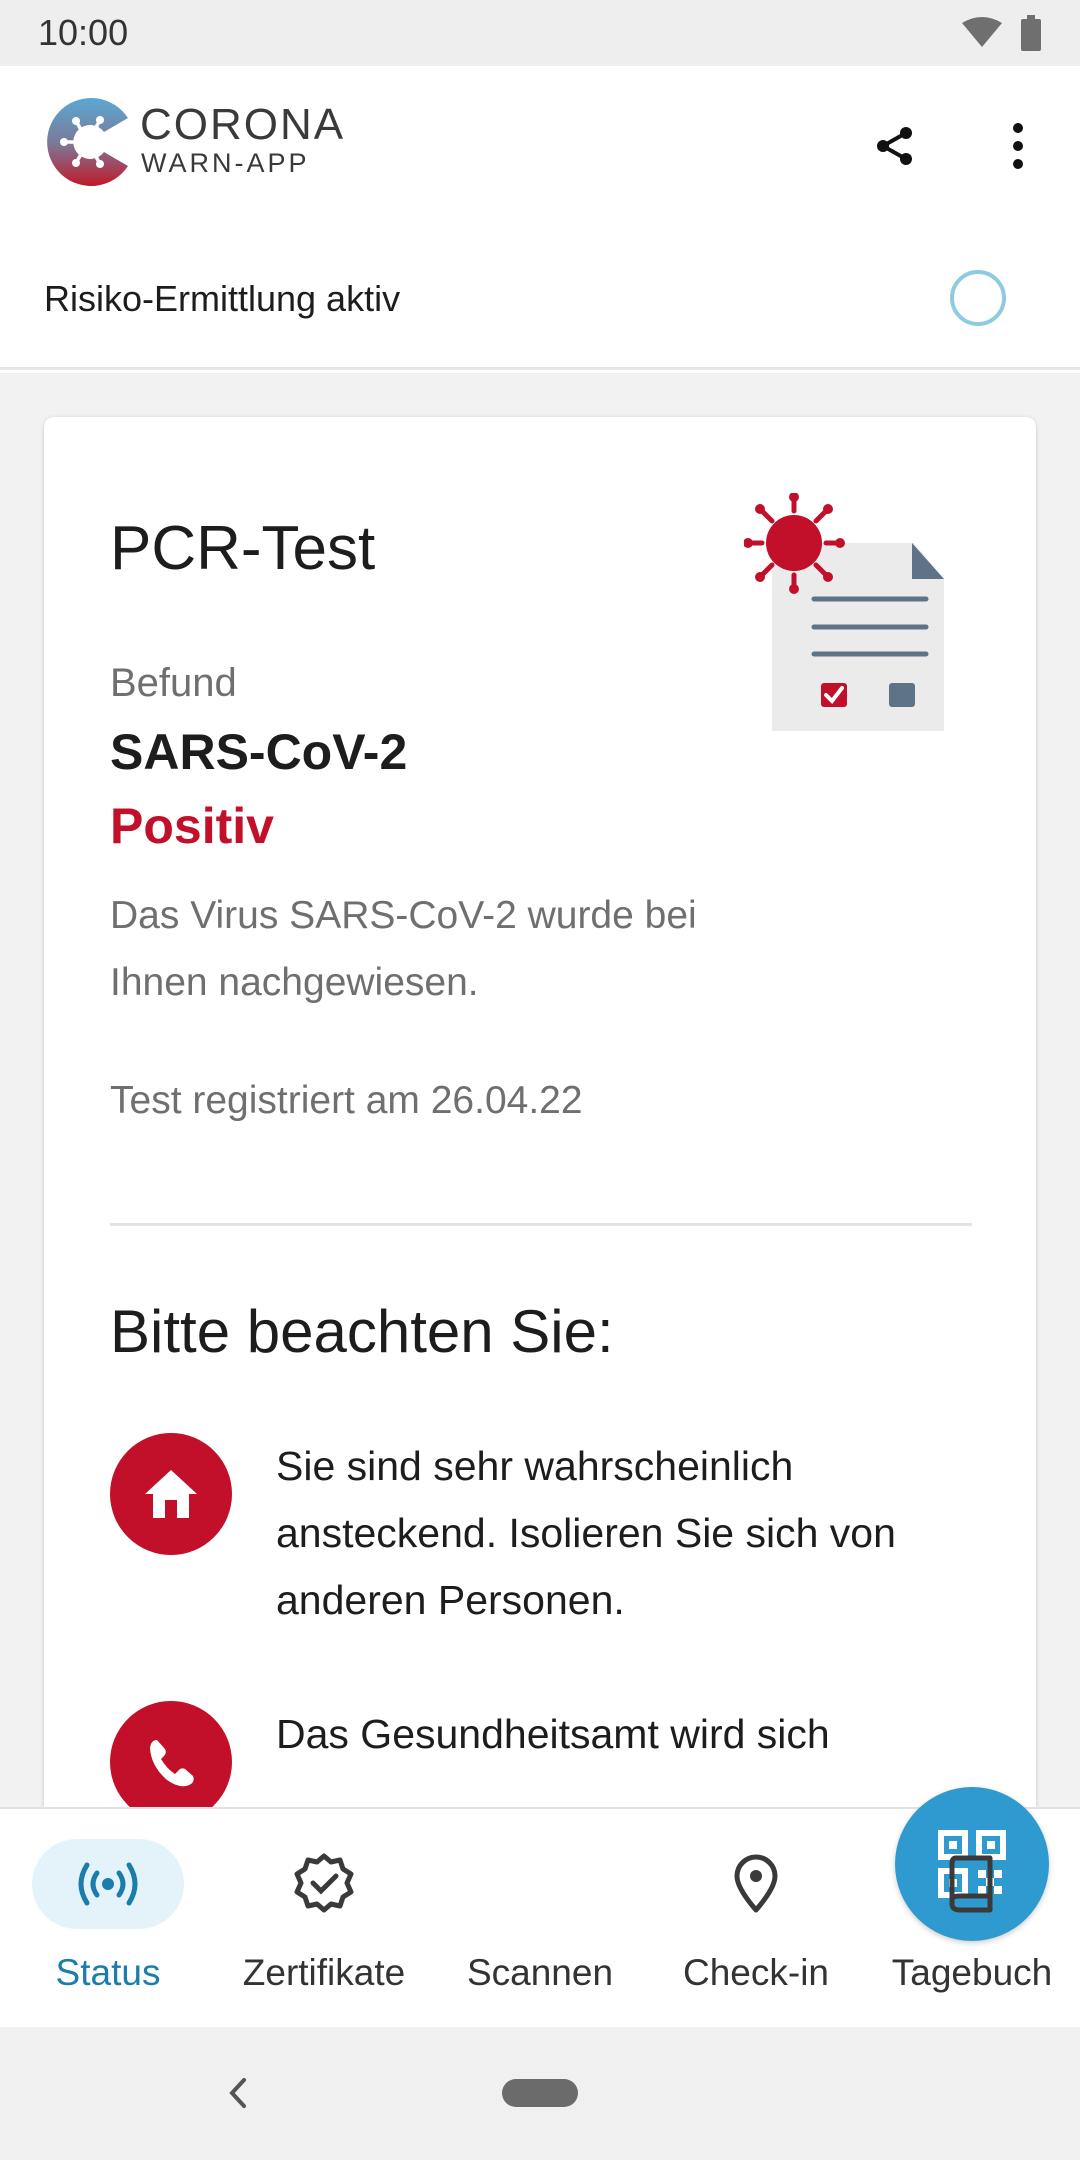 Image resolution: width=1080 pixels, height=2160 pixels. I want to click on finding-result: Positiv, so click(192, 826).